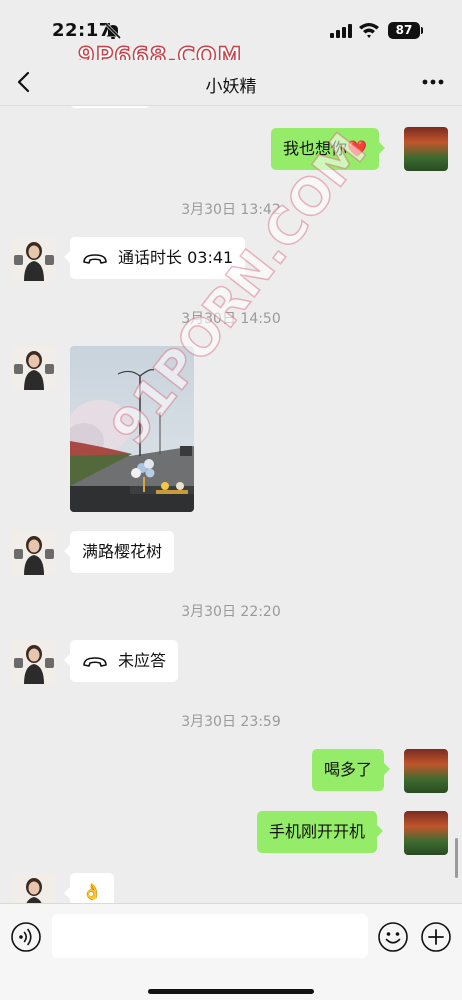 Image resolution: width=462 pixels, height=1000 pixels. I want to click on signal-icon, so click(341, 31).